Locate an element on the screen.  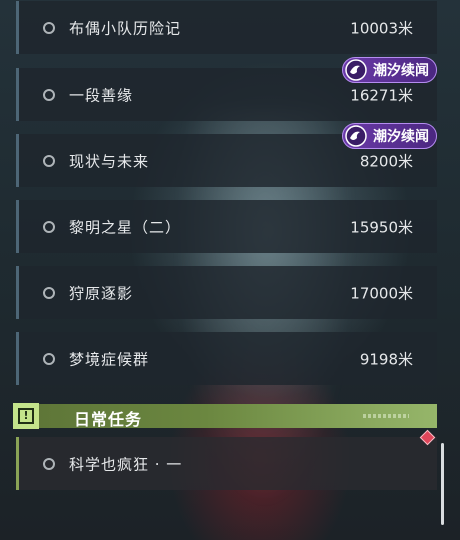
quest-distance: 17000米 is located at coordinates (381, 293).